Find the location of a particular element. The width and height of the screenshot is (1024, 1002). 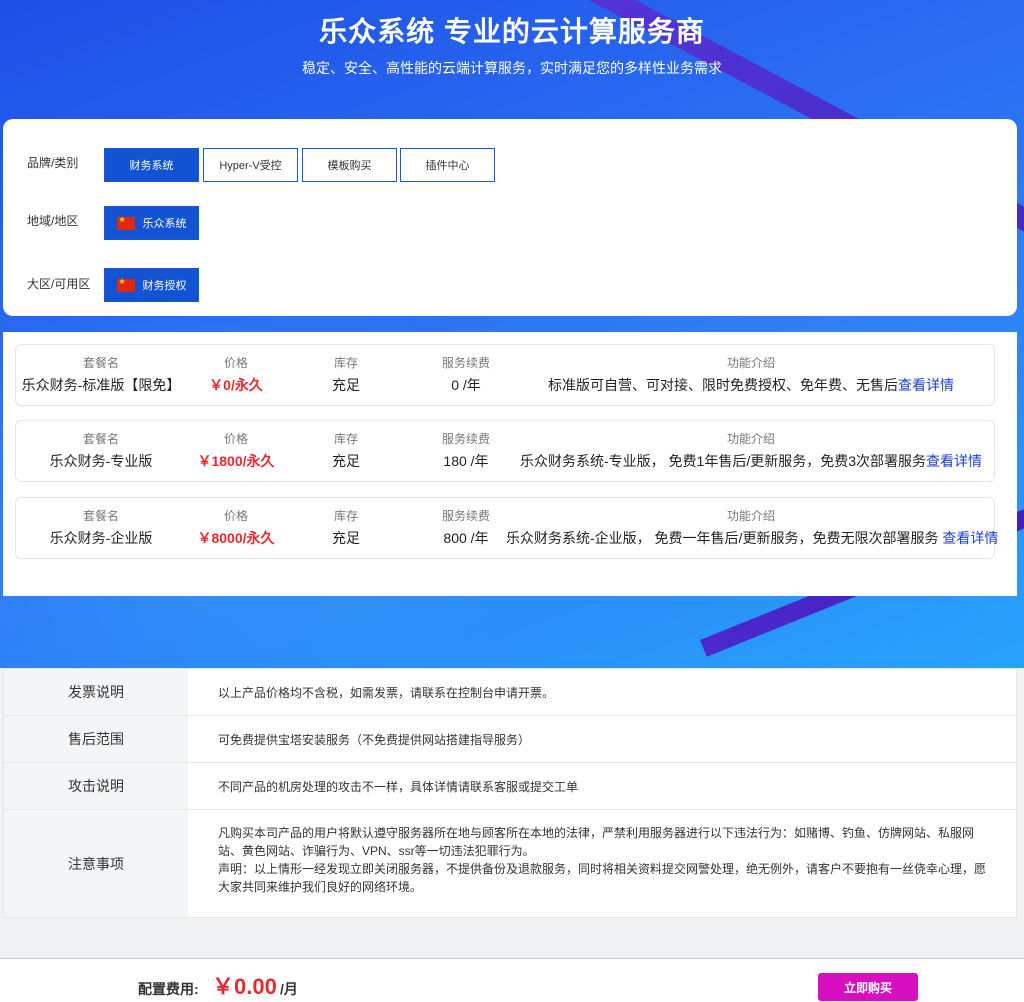

buy-now-button: 立即购买 is located at coordinates (868, 987).